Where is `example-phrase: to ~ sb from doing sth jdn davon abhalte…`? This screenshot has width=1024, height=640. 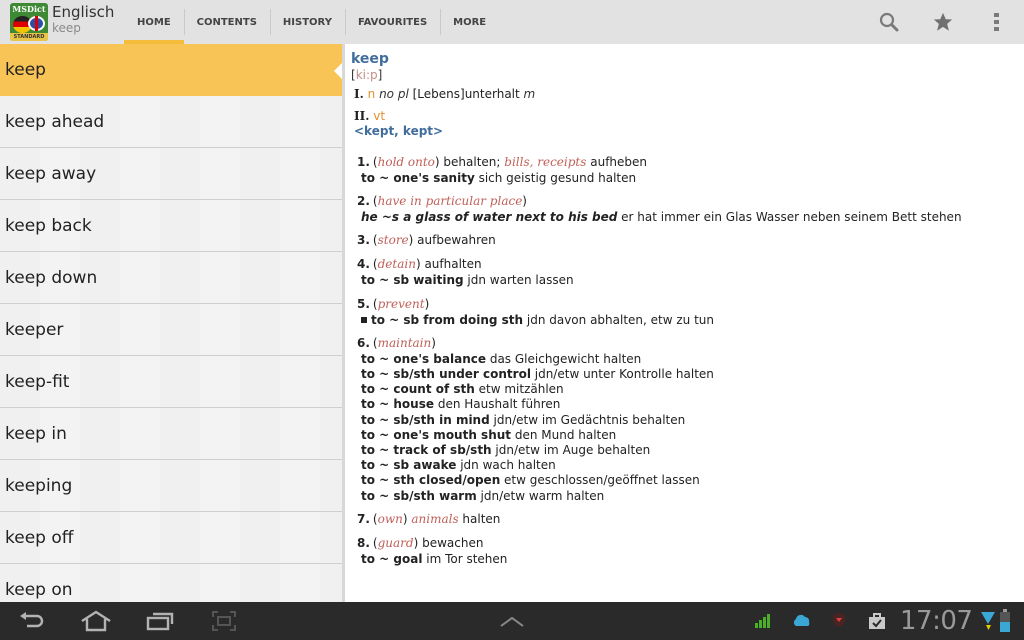 example-phrase: to ~ sb from doing sth jdn davon abhalte… is located at coordinates (690, 320).